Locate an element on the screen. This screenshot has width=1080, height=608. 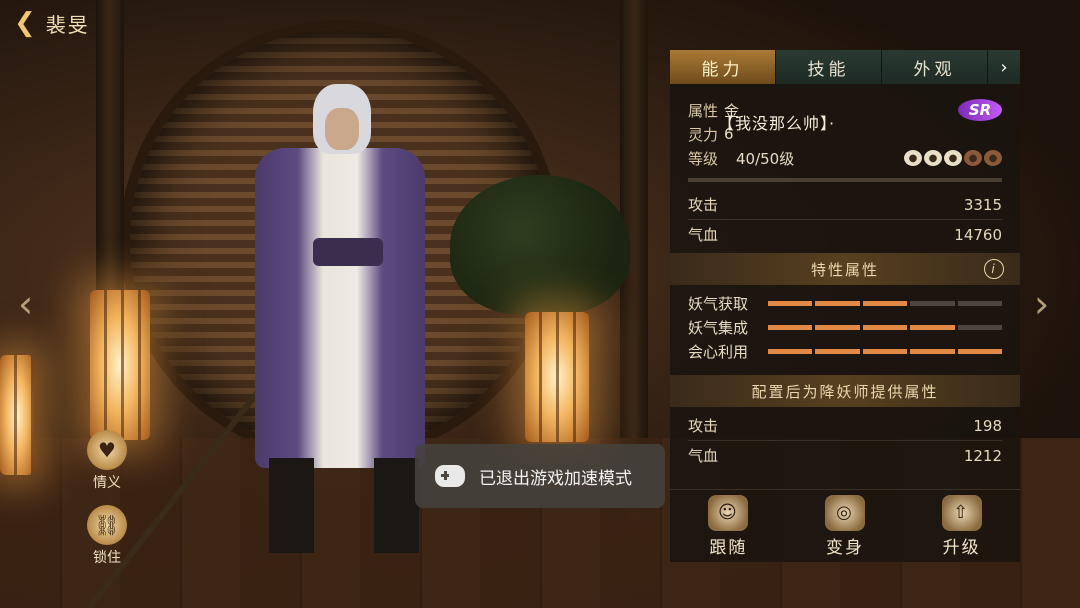
bonus-section-header: 配置后为降妖师提供属性 is located at coordinates (845, 391).